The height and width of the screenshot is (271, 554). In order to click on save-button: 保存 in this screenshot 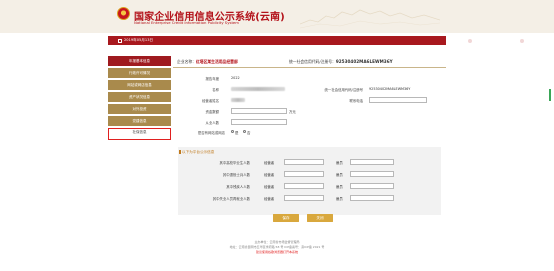, I will do `click(286, 218)`.